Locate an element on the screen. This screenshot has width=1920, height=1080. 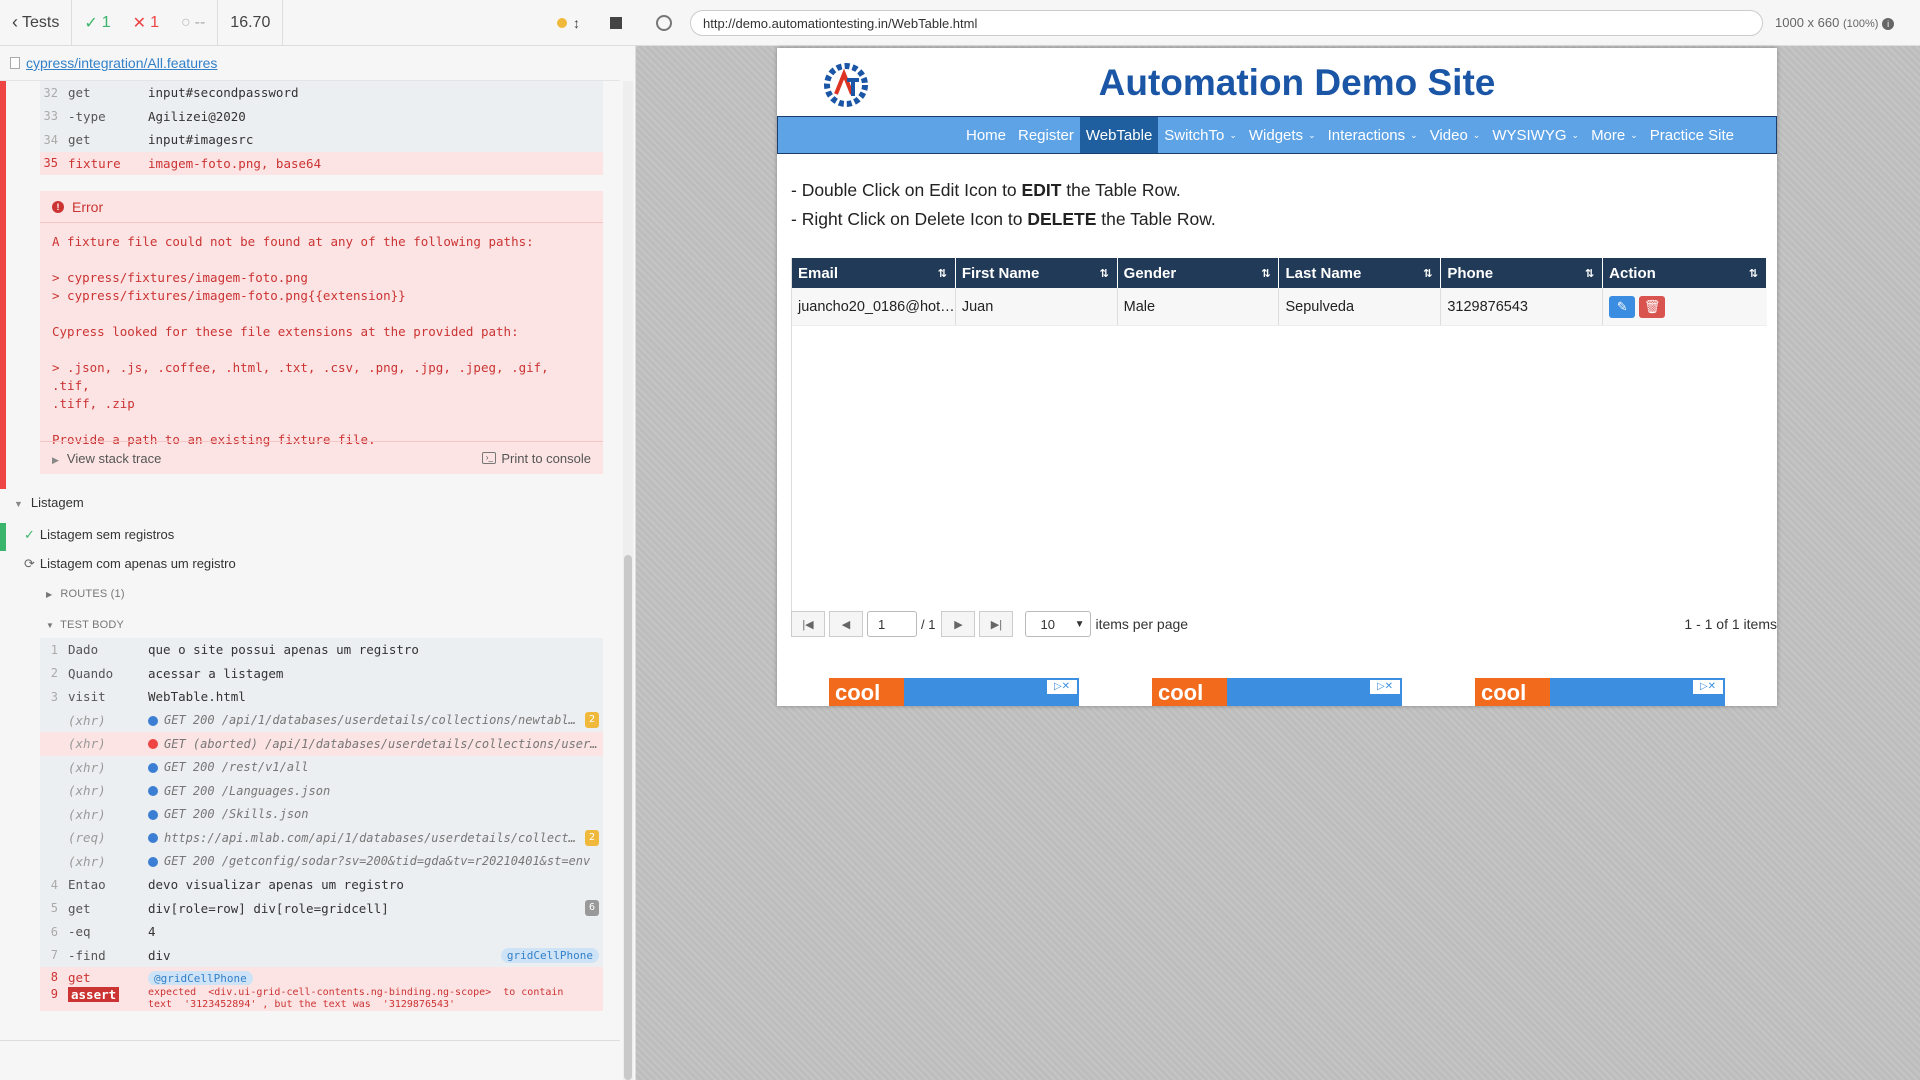
network-request-row: (xhr) GET 200 /Languages.json is located at coordinates (321, 791).